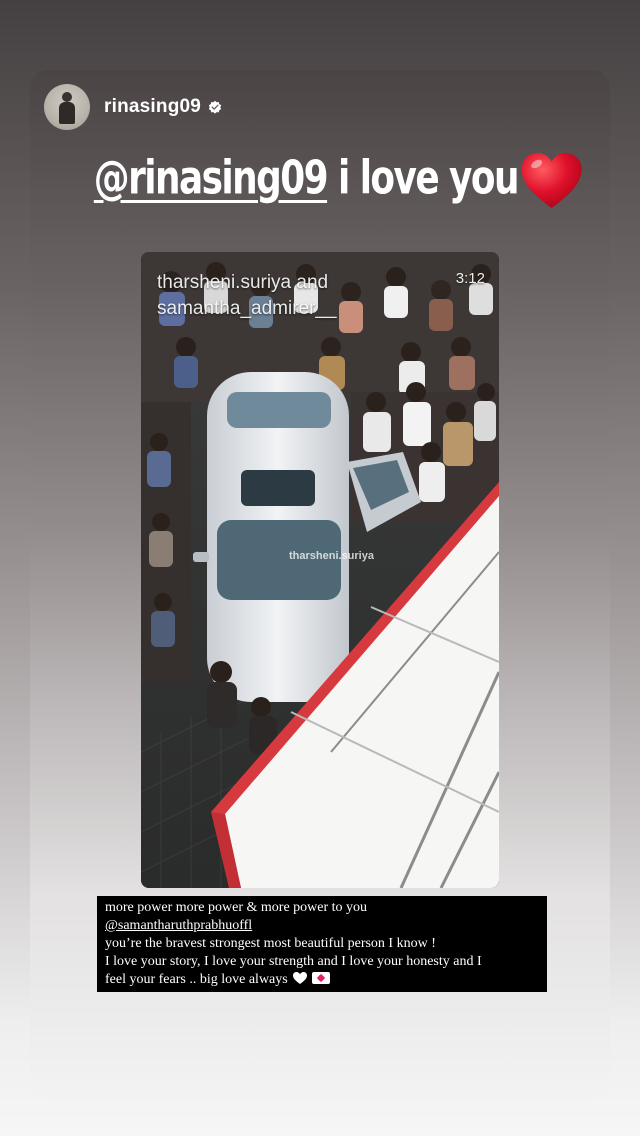  Describe the element at coordinates (215, 107) in the screenshot. I see `verified-badge-icon` at that location.